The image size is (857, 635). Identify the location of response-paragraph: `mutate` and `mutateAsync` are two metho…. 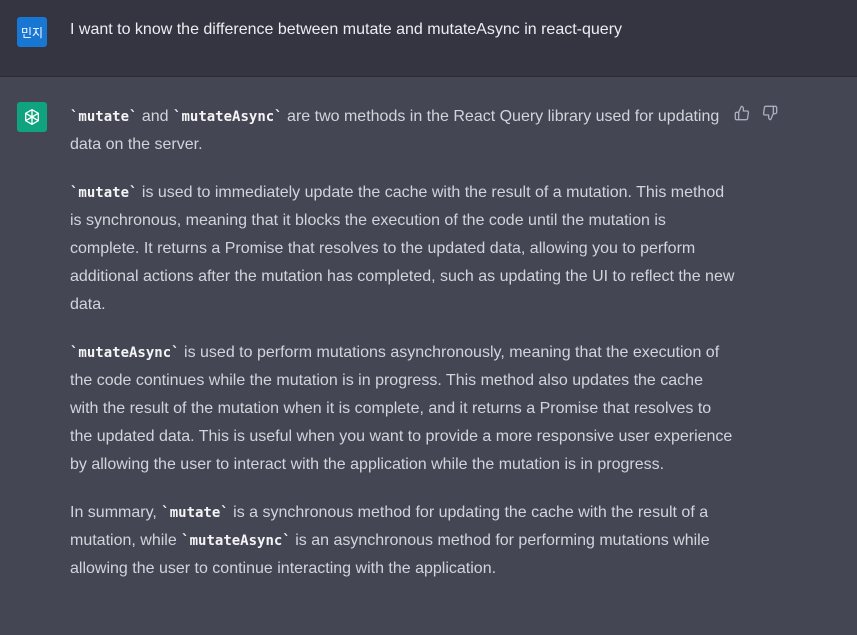
(402, 131).